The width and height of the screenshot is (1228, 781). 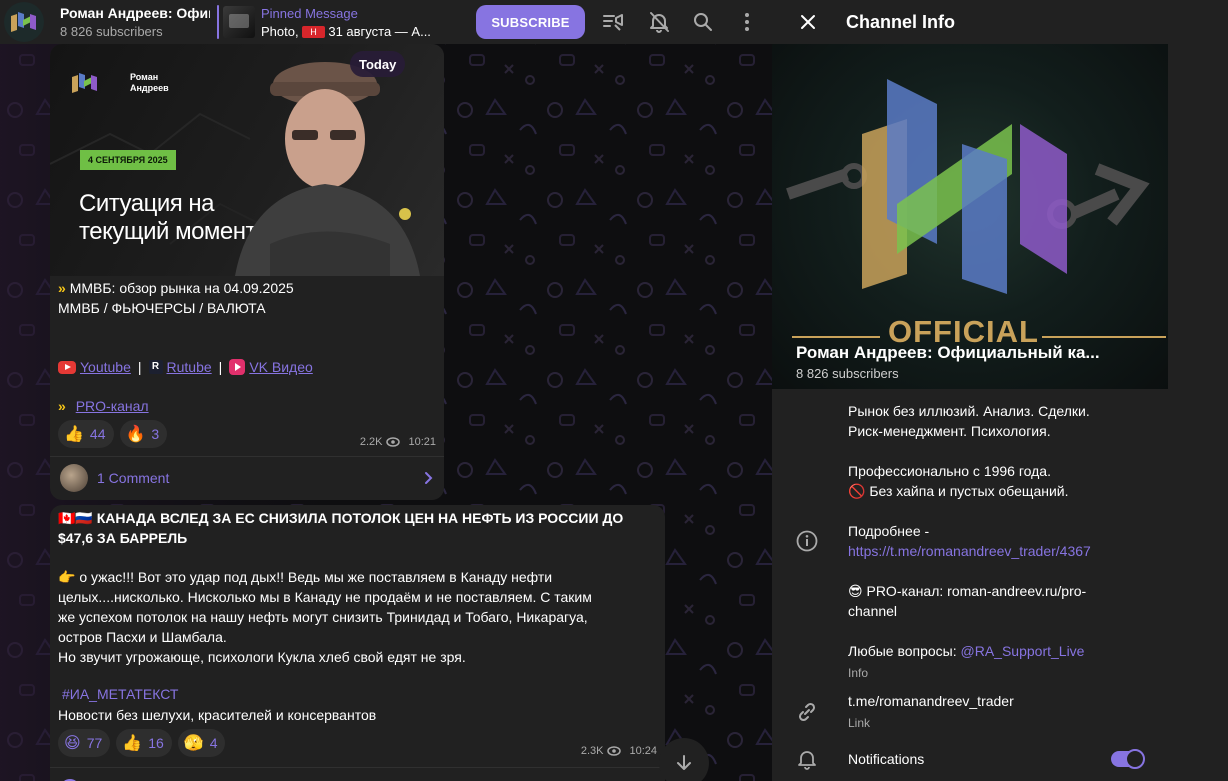 I want to click on link-caption: Link, so click(x=859, y=723).